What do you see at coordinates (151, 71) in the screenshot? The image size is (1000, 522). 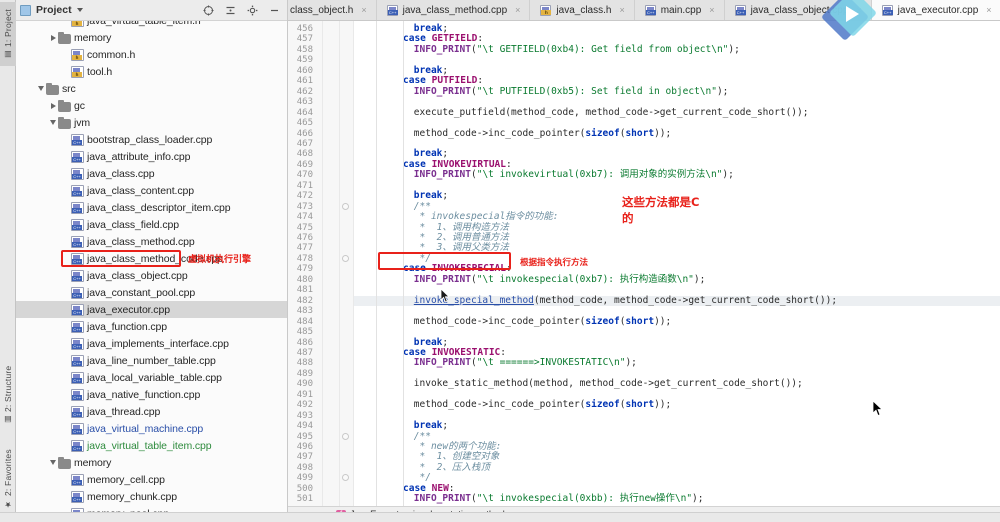 I see `tree-item: tool.h` at bounding box center [151, 71].